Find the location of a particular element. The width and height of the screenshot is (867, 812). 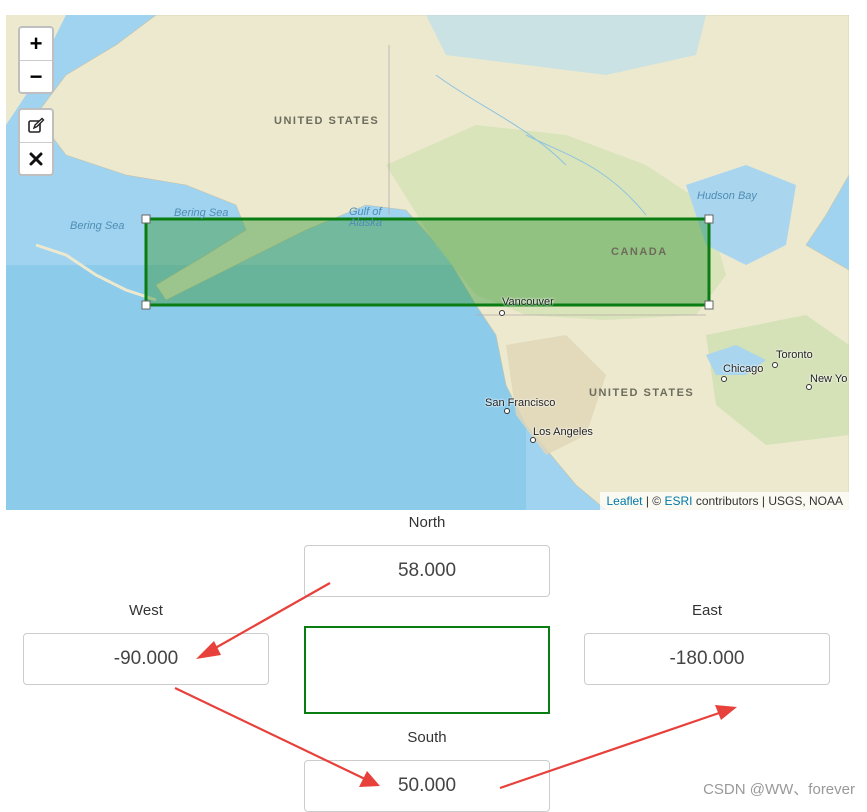

close-x-icon is located at coordinates (36, 158).